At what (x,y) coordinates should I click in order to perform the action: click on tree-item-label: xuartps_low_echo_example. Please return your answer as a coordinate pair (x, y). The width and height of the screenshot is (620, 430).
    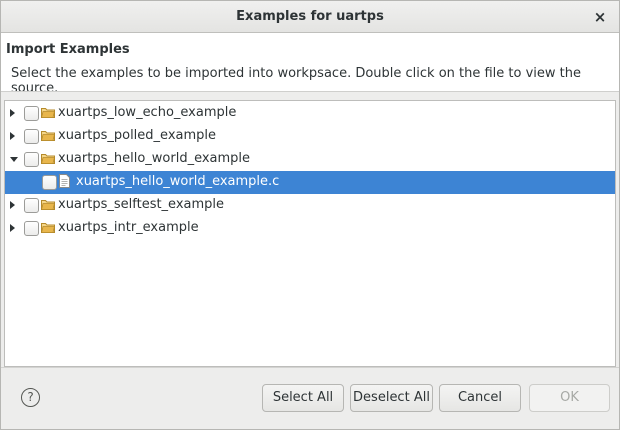
    Looking at the image, I should click on (147, 112).